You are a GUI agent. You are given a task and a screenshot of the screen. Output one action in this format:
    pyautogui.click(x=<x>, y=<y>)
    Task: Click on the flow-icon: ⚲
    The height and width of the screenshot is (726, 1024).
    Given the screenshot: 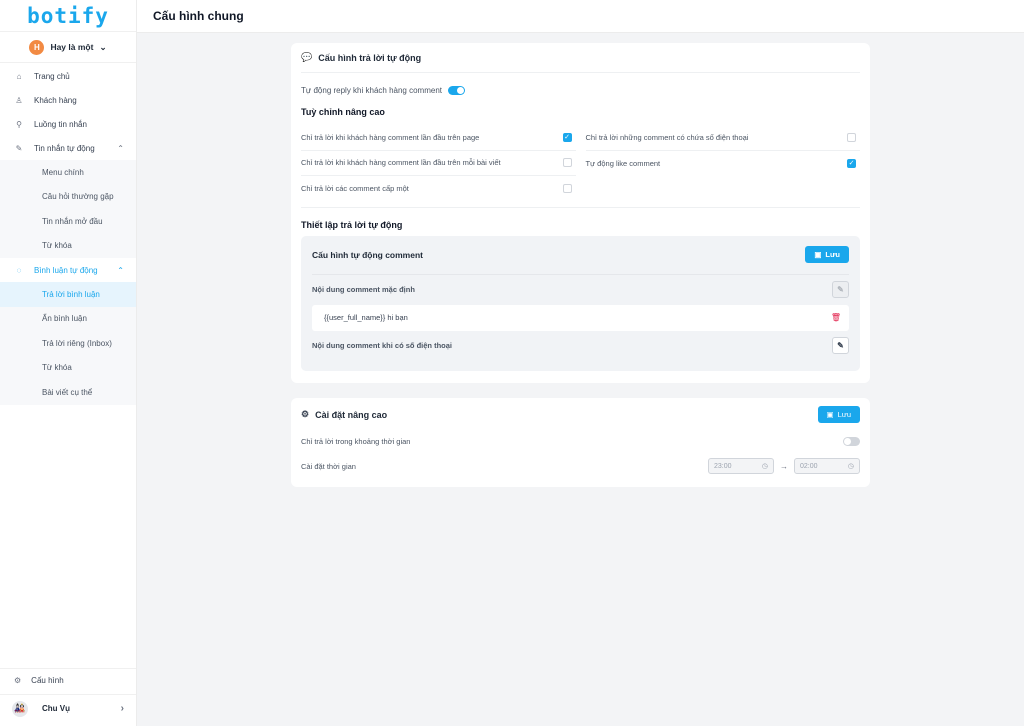 What is the action you would take?
    pyautogui.click(x=19, y=124)
    